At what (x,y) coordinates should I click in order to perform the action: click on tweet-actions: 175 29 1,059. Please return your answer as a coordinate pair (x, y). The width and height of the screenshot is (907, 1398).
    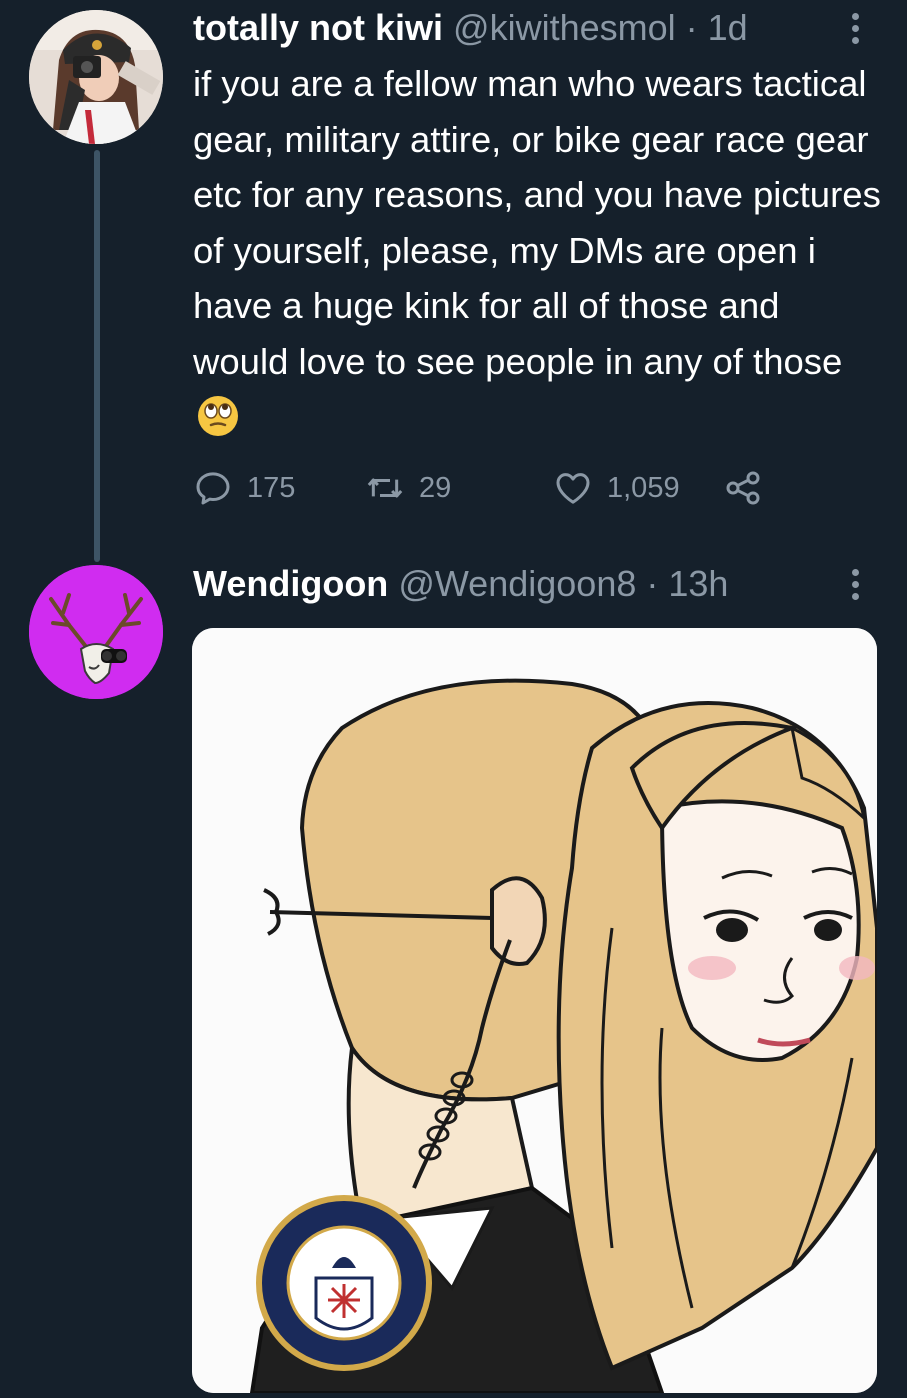
    Looking at the image, I should click on (503, 488).